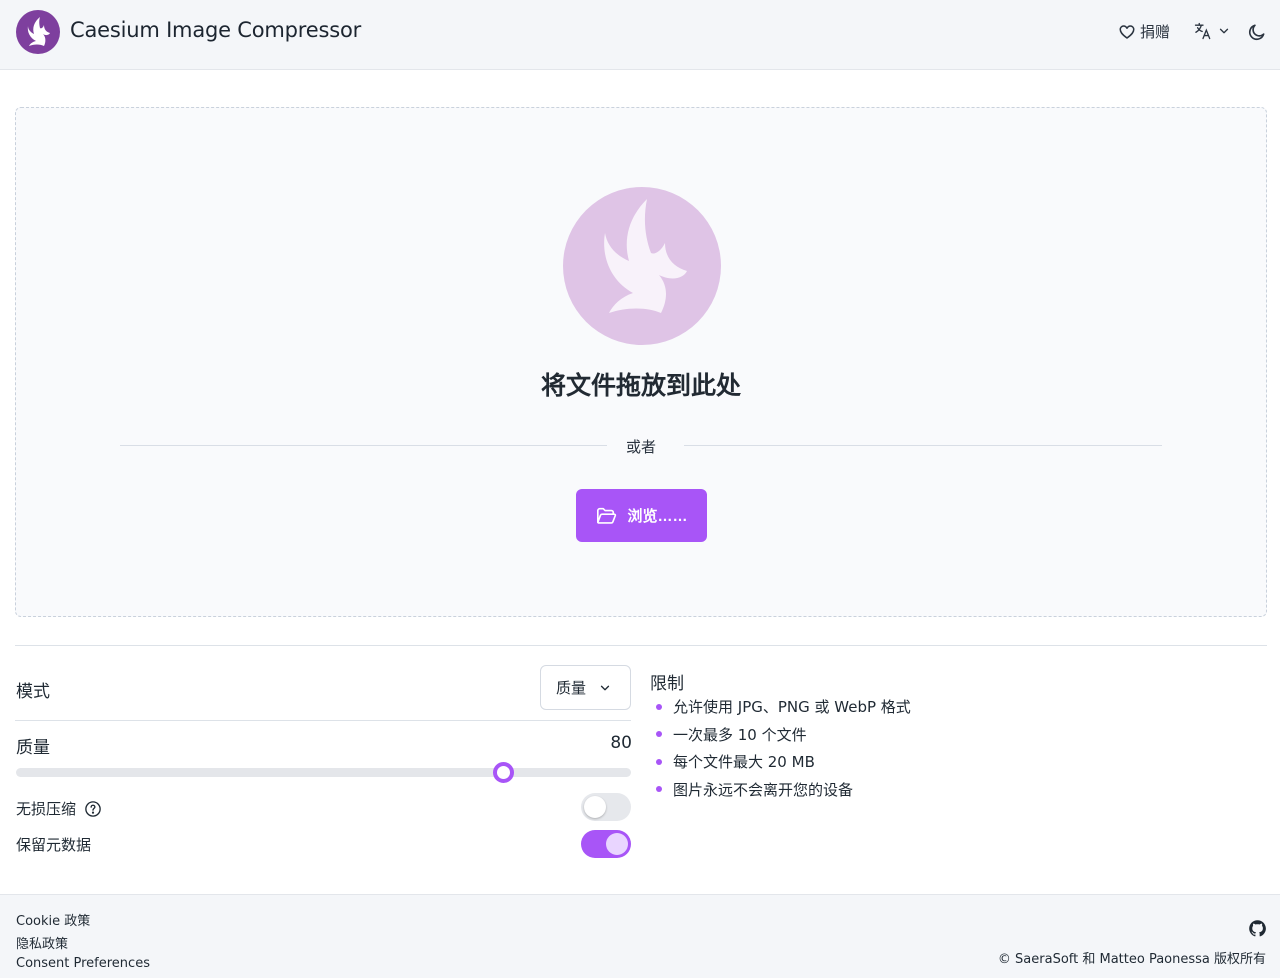 This screenshot has width=1280, height=978. Describe the element at coordinates (744, 762) in the screenshot. I see `limit-text: 每个文件最大 20 MB` at that location.